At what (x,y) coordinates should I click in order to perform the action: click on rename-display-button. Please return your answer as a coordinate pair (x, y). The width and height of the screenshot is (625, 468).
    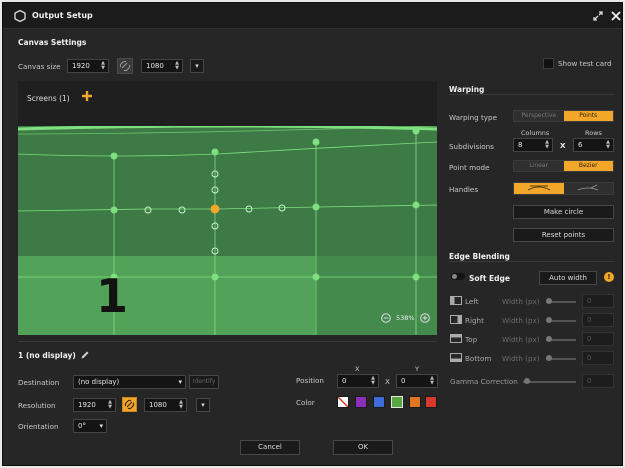
    Looking at the image, I should click on (85, 355).